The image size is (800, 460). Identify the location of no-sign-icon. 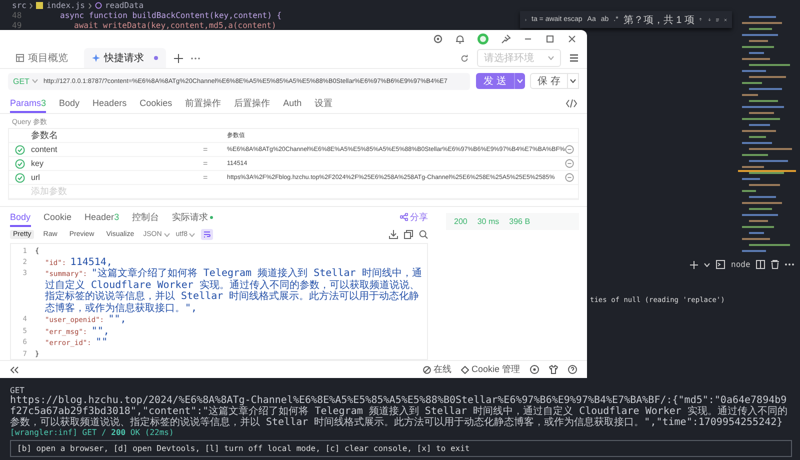
(427, 370).